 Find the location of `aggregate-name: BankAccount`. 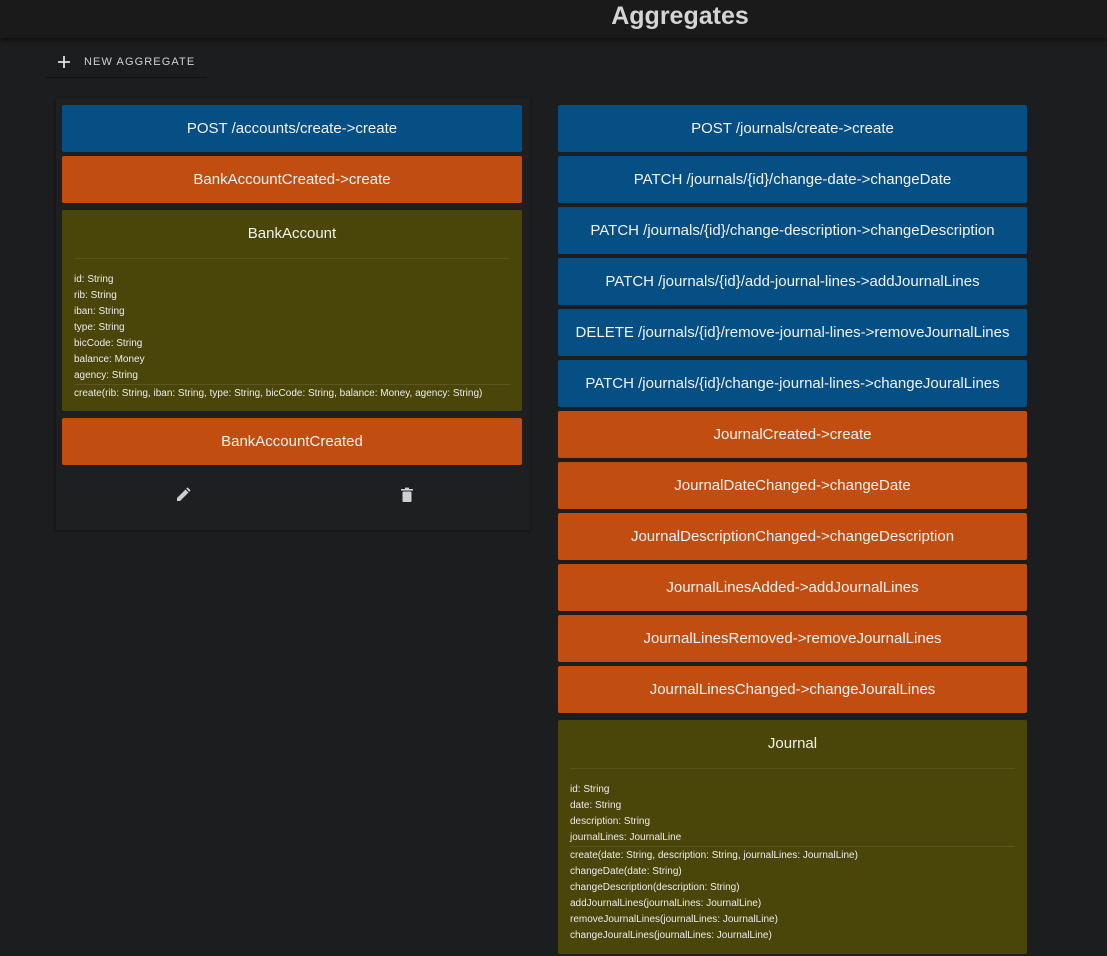

aggregate-name: BankAccount is located at coordinates (292, 234).